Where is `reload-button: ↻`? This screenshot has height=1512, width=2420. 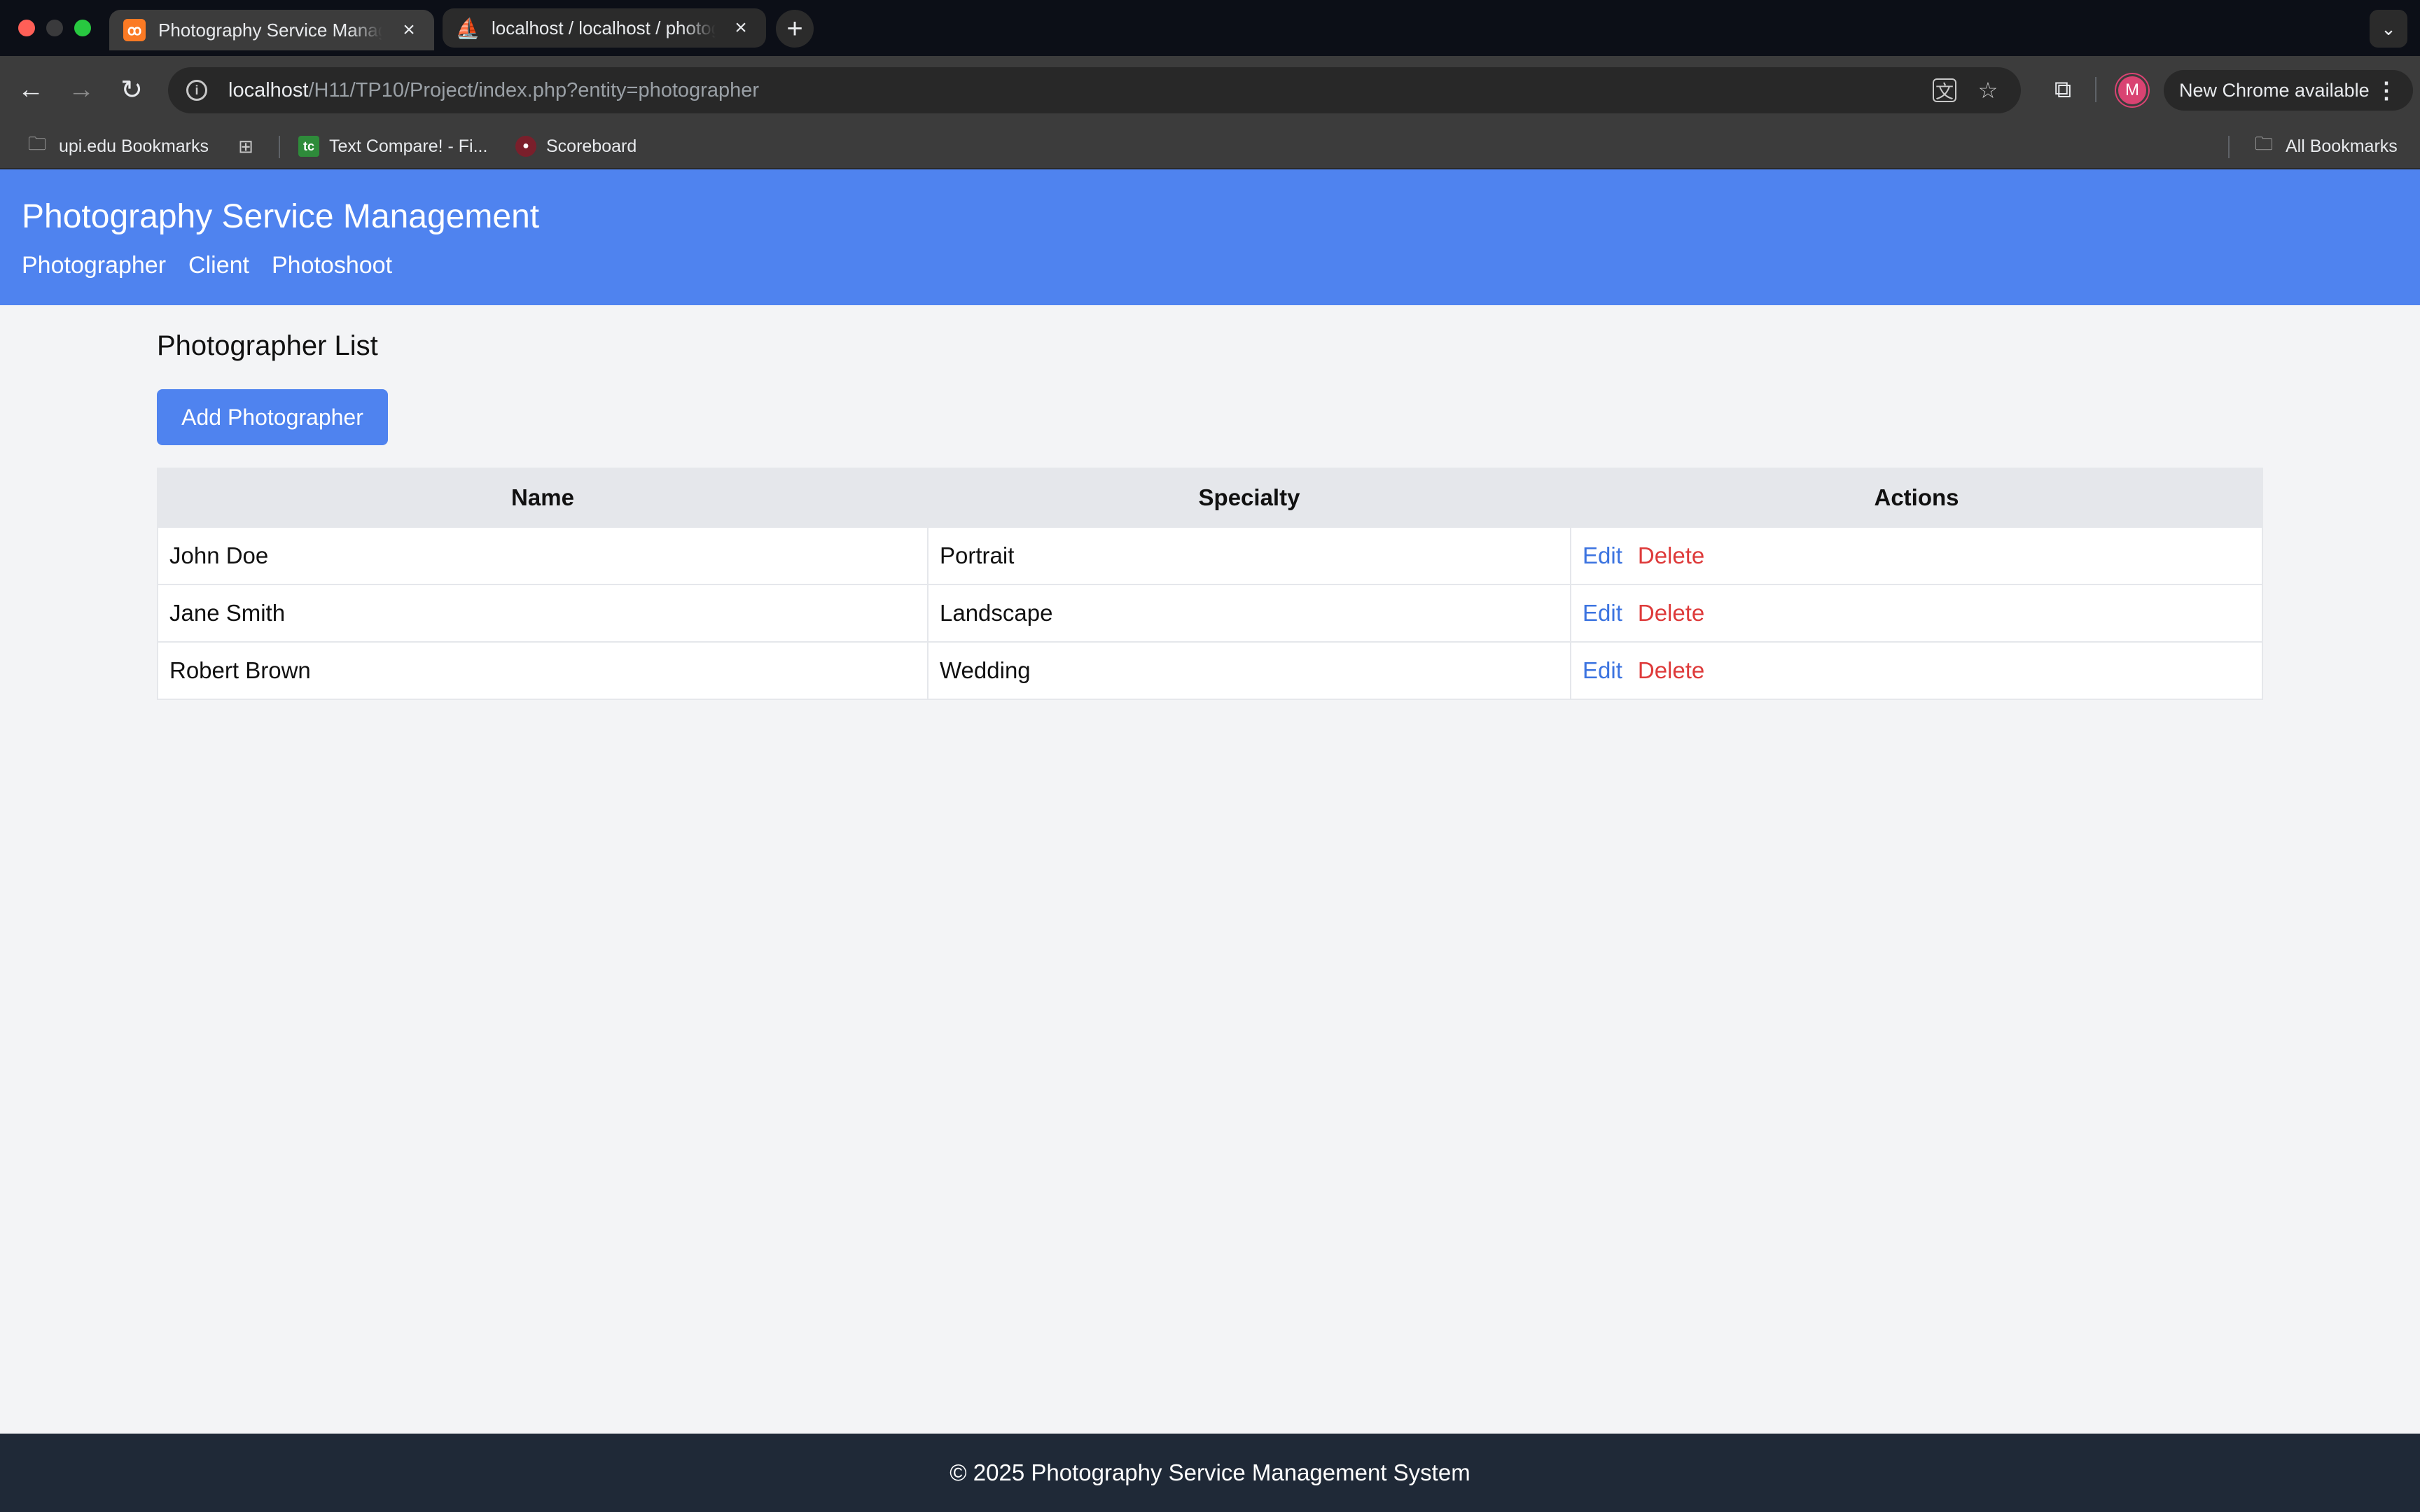
reload-button: ↻ is located at coordinates (131, 89).